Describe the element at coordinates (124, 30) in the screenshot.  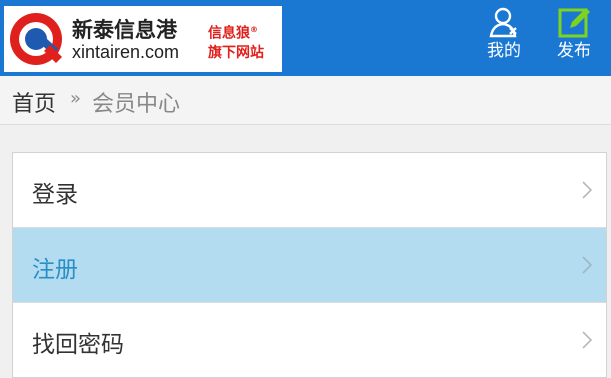
I see `logo-title: 新泰信息港` at that location.